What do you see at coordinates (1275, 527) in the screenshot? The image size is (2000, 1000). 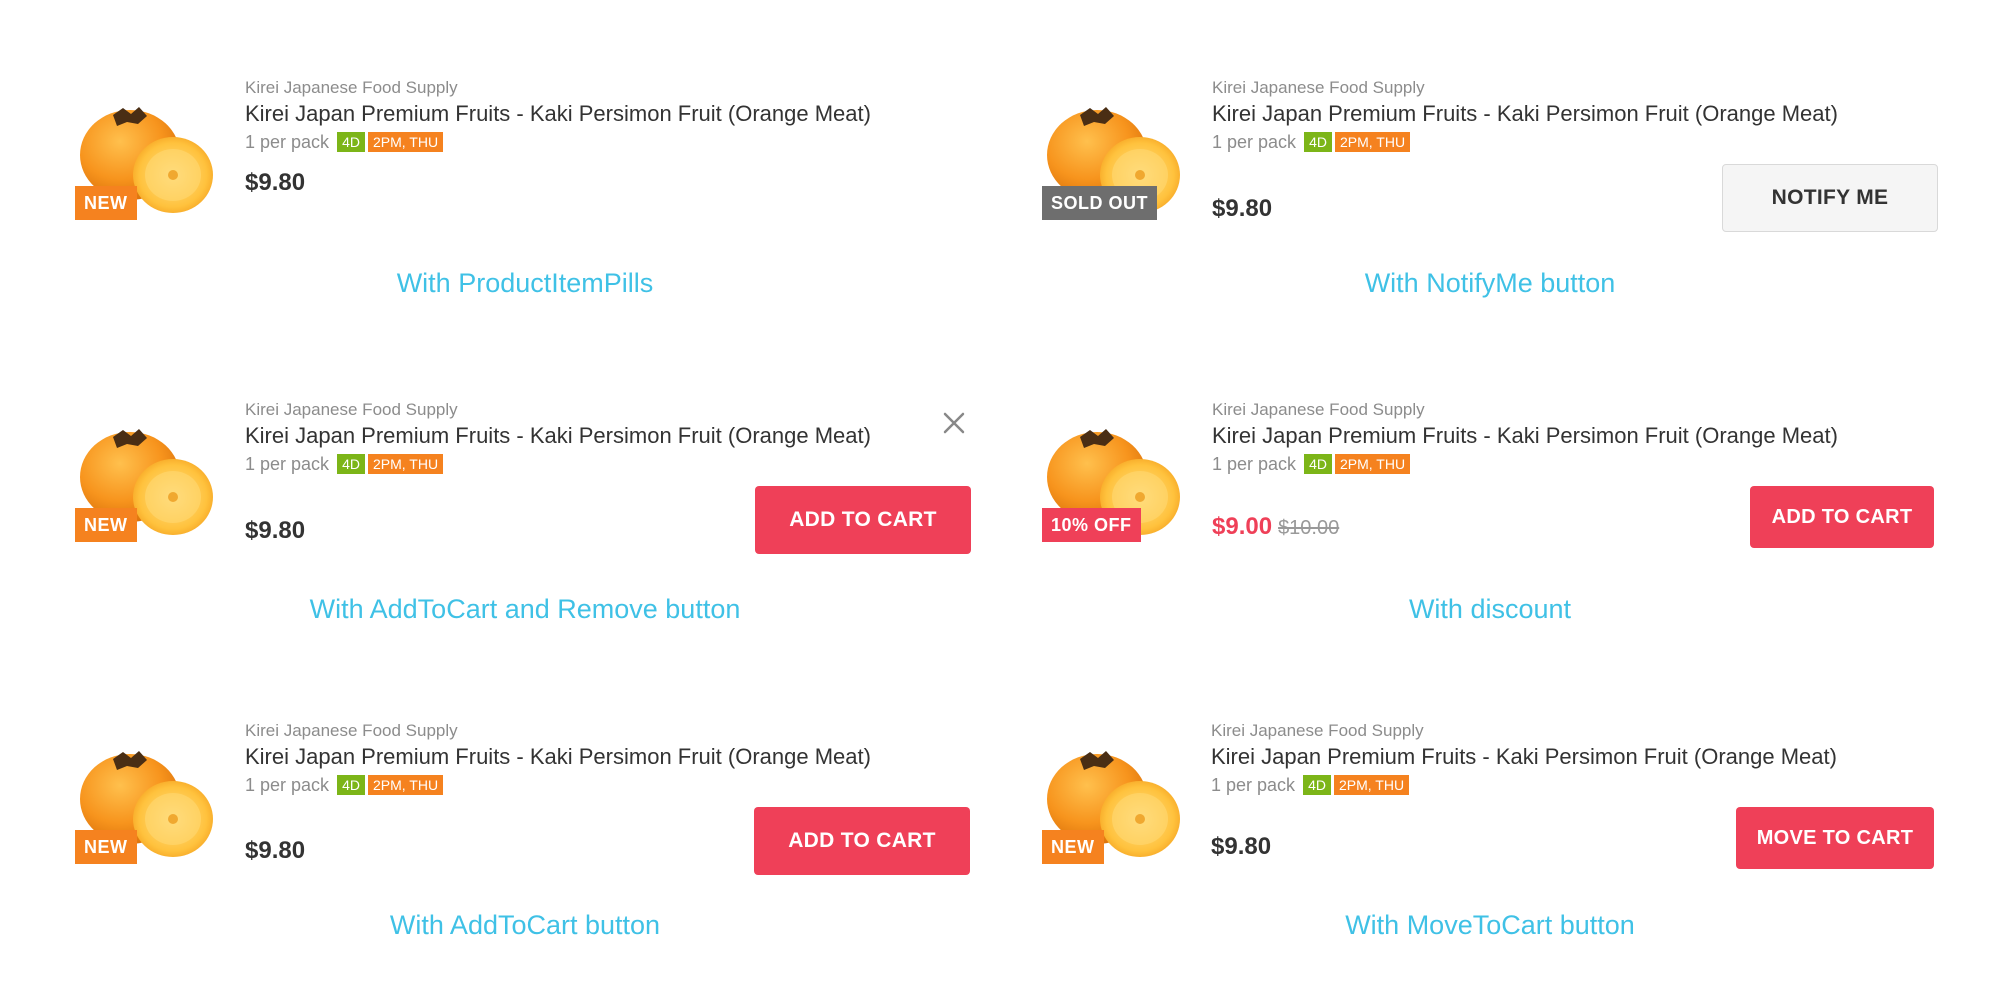 I see `price-group: $9.00 $10.00` at bounding box center [1275, 527].